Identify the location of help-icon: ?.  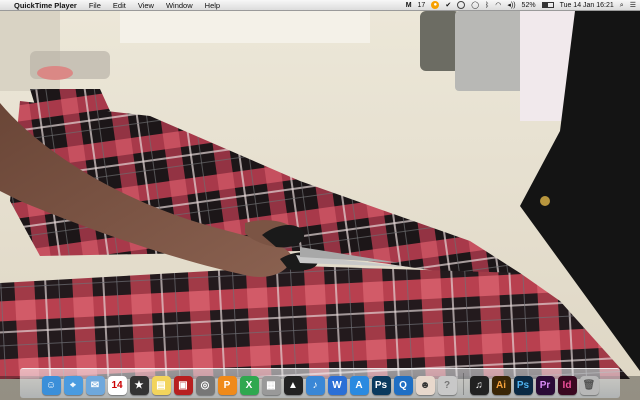
(447, 385).